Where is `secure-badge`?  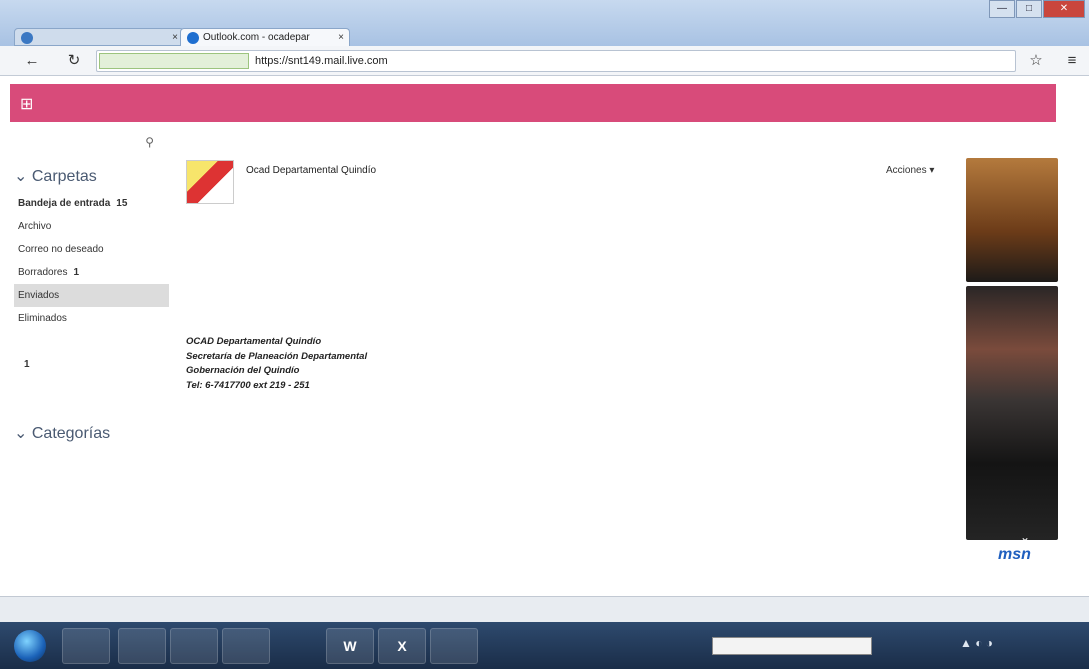
secure-badge is located at coordinates (174, 61).